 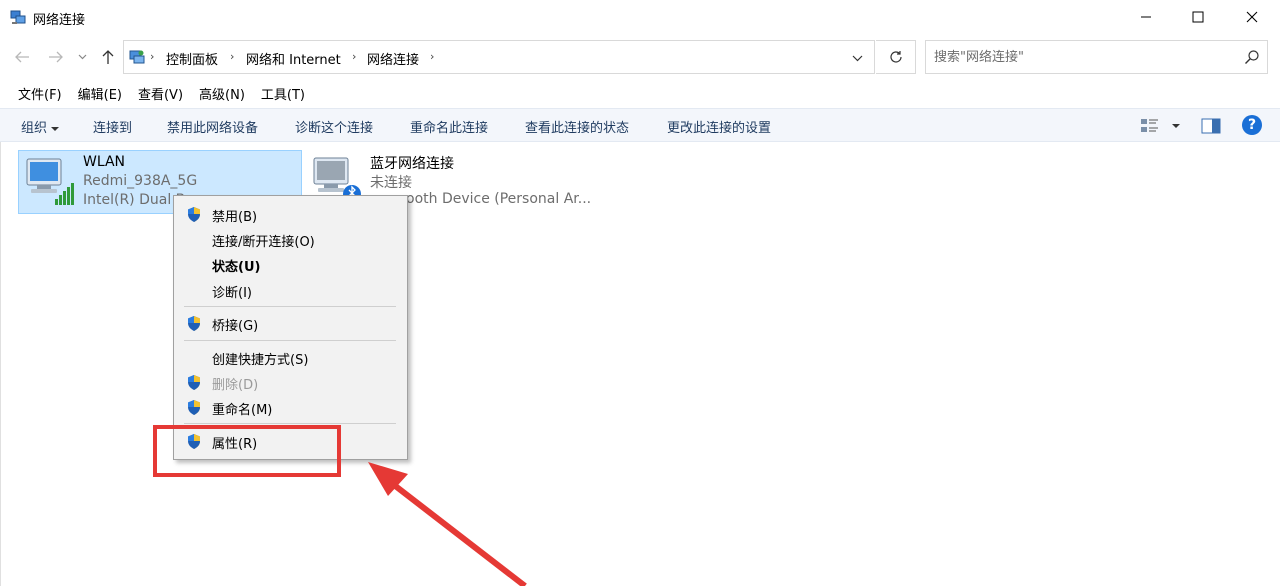 What do you see at coordinates (1150, 126) in the screenshot?
I see `change-view-icon` at bounding box center [1150, 126].